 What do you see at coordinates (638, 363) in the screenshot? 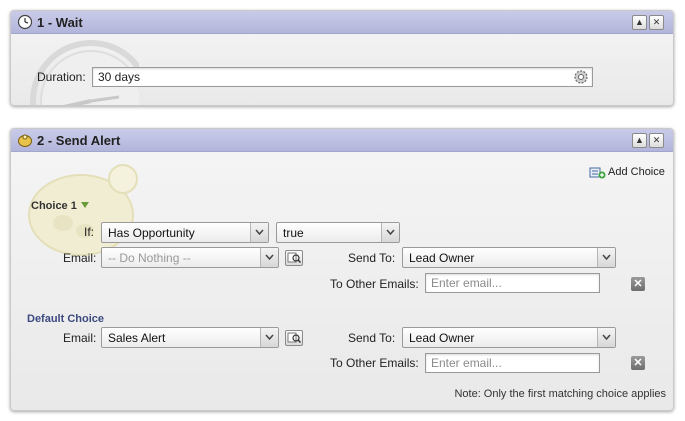
I see `default-remove-button: ✕` at bounding box center [638, 363].